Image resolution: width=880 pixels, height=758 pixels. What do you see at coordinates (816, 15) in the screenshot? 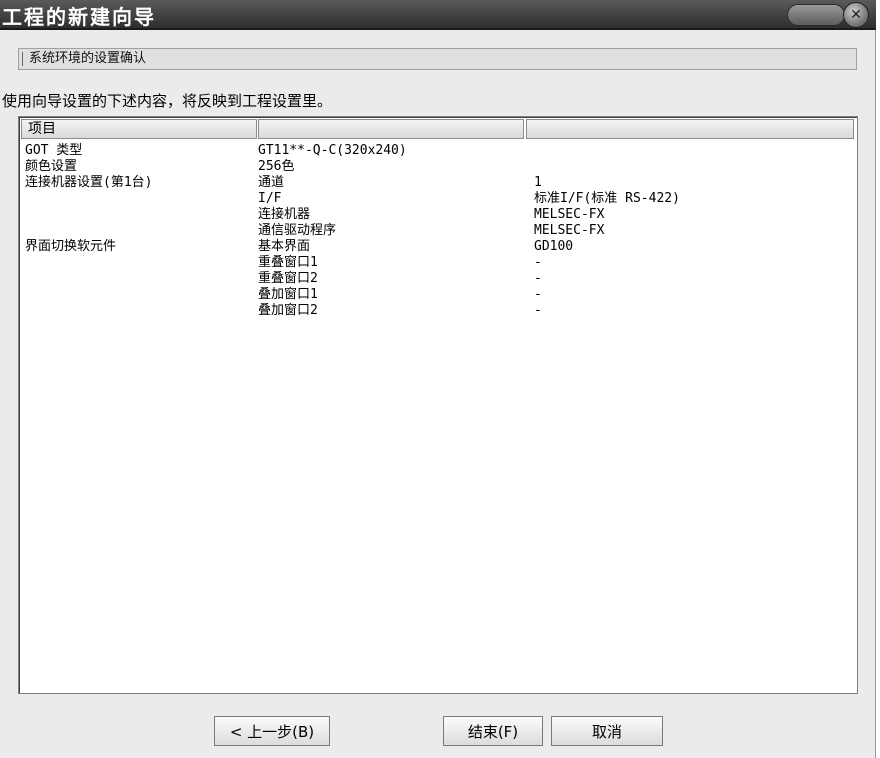
I see `title-bar-pill` at bounding box center [816, 15].